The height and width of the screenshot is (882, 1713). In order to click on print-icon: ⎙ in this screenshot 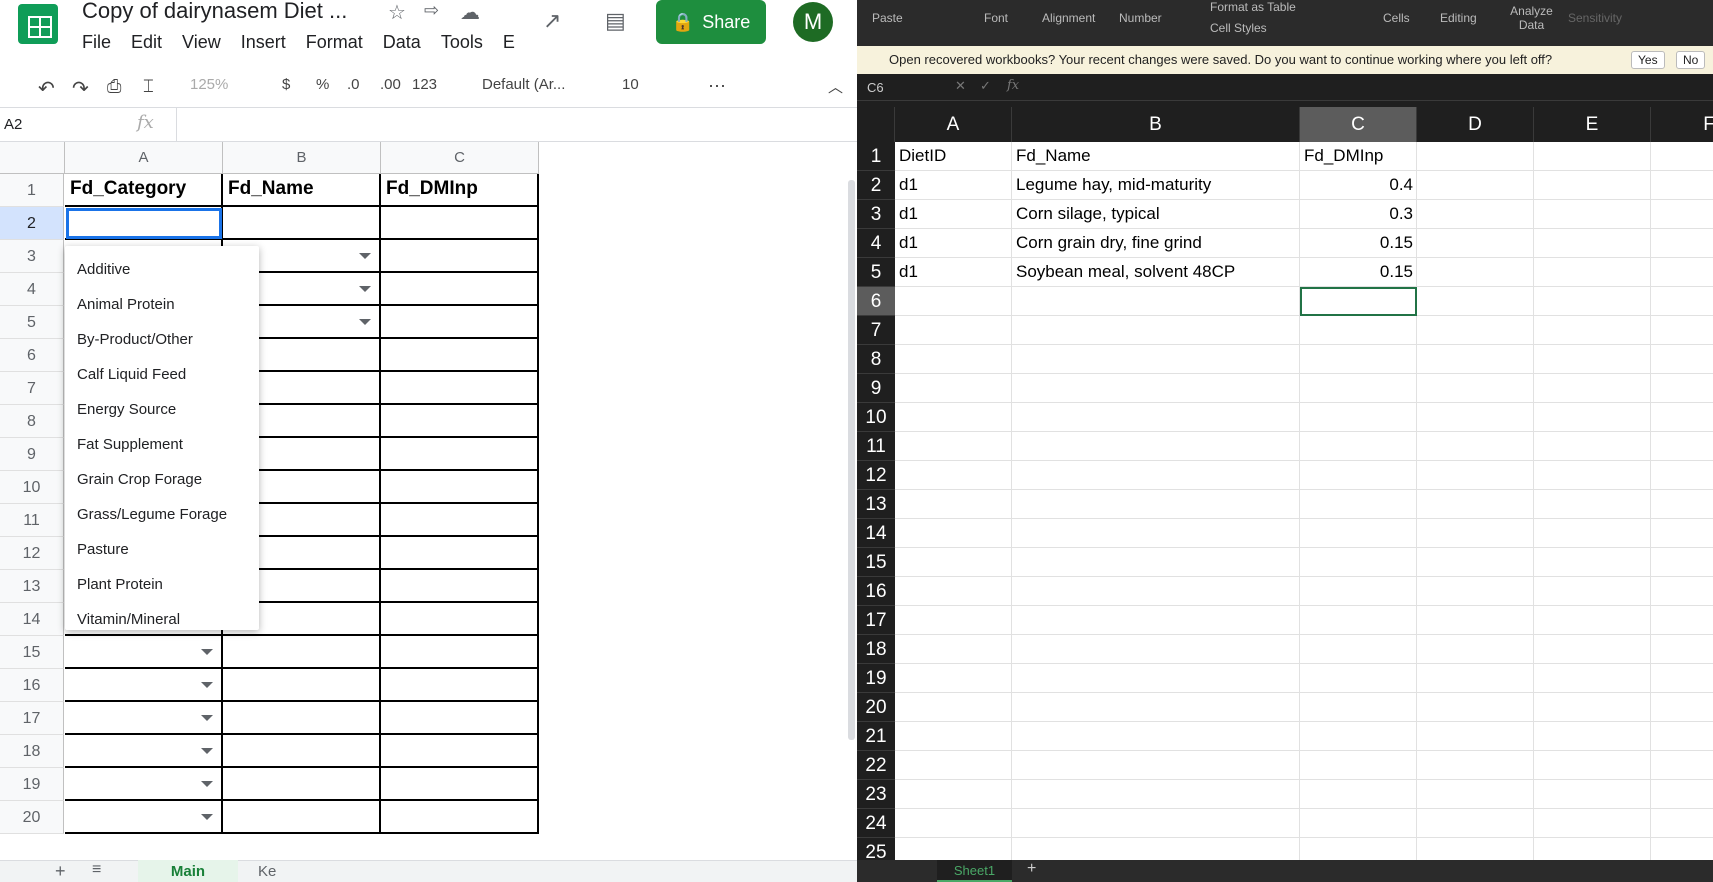, I will do `click(114, 86)`.